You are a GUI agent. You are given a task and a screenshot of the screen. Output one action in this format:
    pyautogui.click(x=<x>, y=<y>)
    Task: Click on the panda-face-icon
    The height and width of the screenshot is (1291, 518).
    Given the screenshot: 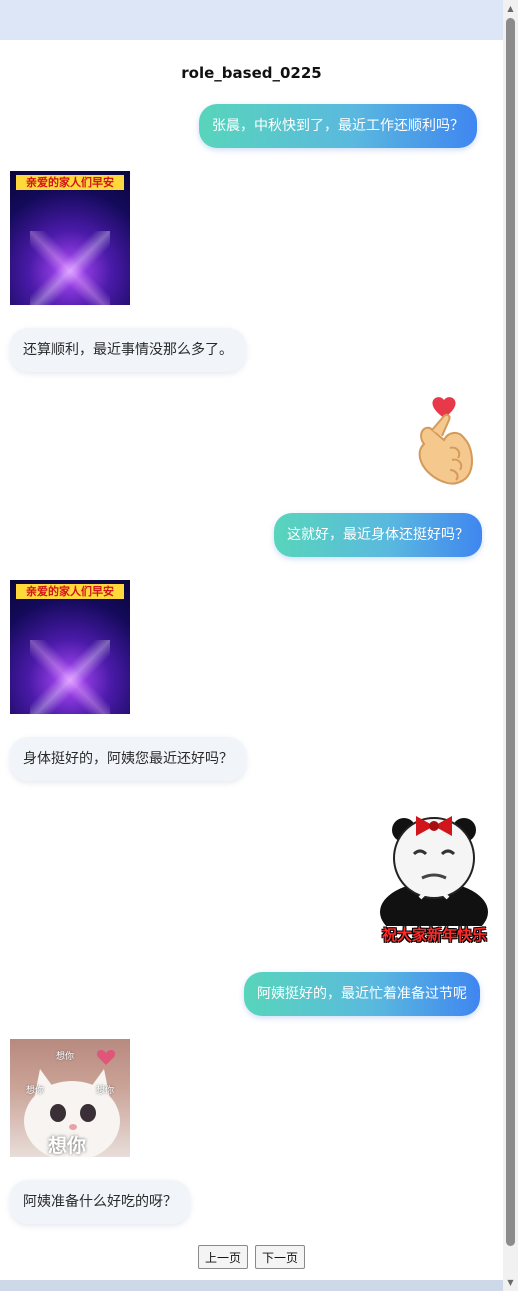 What is the action you would take?
    pyautogui.click(x=434, y=871)
    